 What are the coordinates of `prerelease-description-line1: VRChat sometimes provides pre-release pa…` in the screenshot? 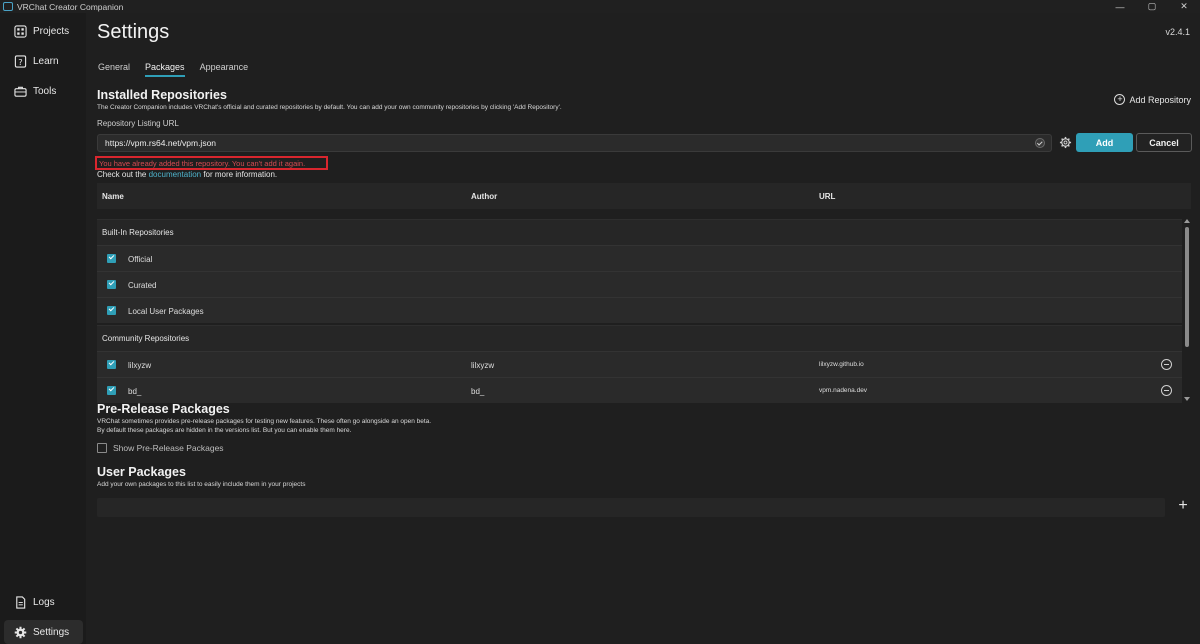 It's located at (264, 421).